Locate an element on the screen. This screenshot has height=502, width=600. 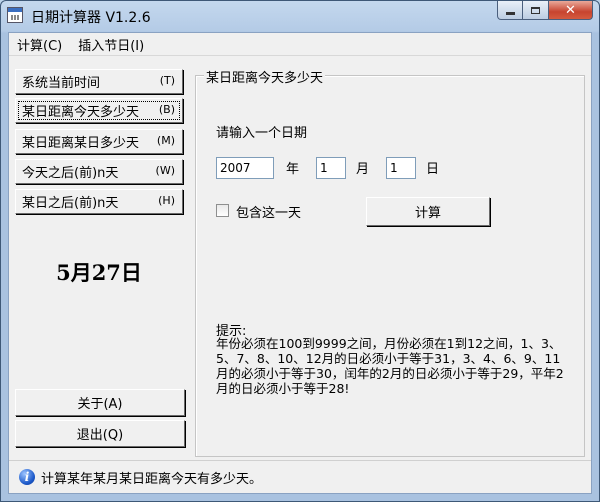
calendar-app-icon is located at coordinates (15, 15).